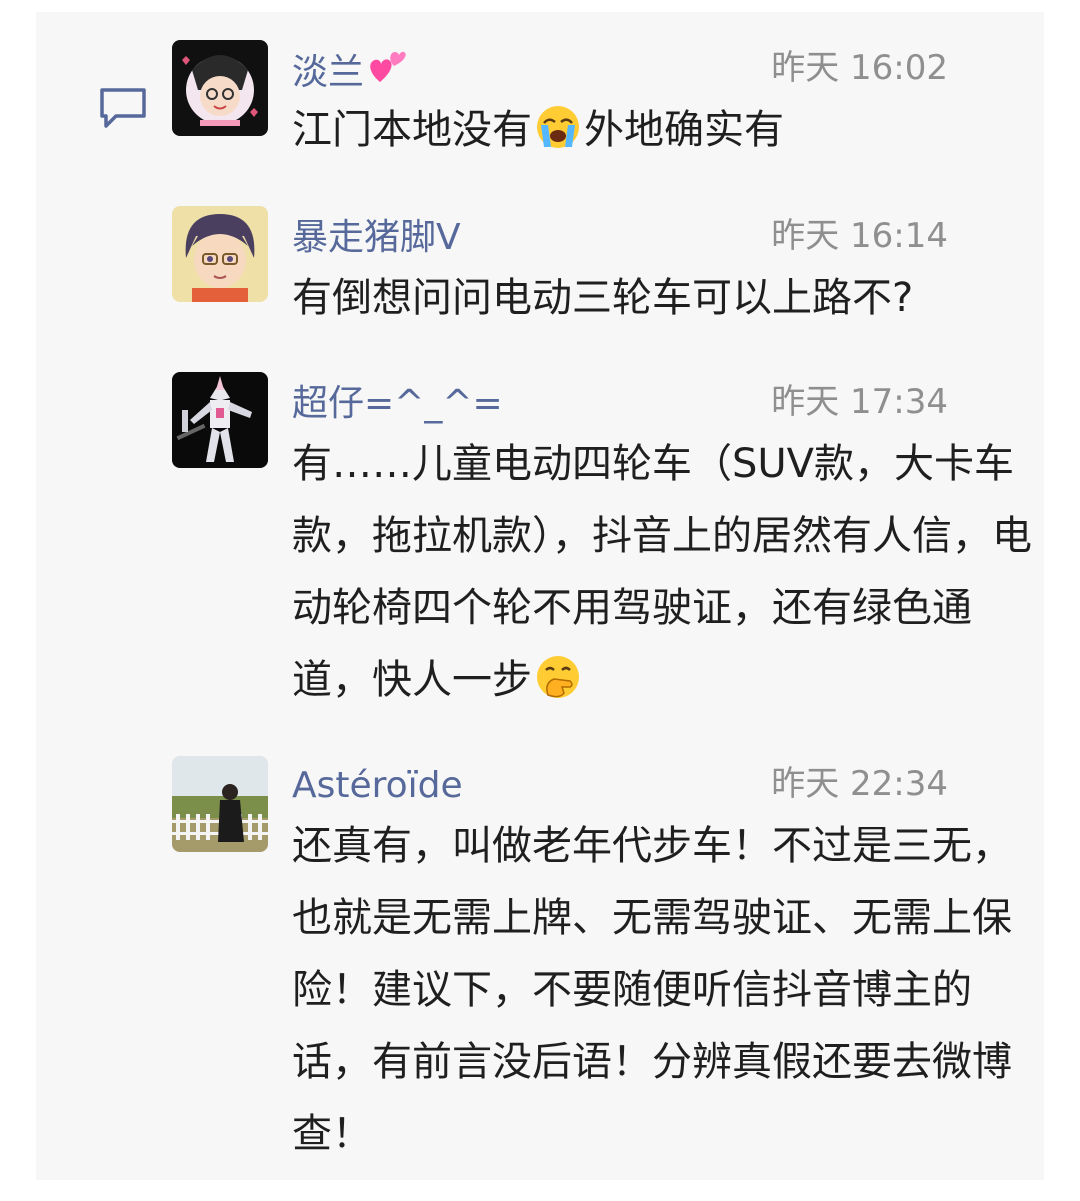  What do you see at coordinates (859, 402) in the screenshot?
I see `comment-time: 昨天 17:34` at bounding box center [859, 402].